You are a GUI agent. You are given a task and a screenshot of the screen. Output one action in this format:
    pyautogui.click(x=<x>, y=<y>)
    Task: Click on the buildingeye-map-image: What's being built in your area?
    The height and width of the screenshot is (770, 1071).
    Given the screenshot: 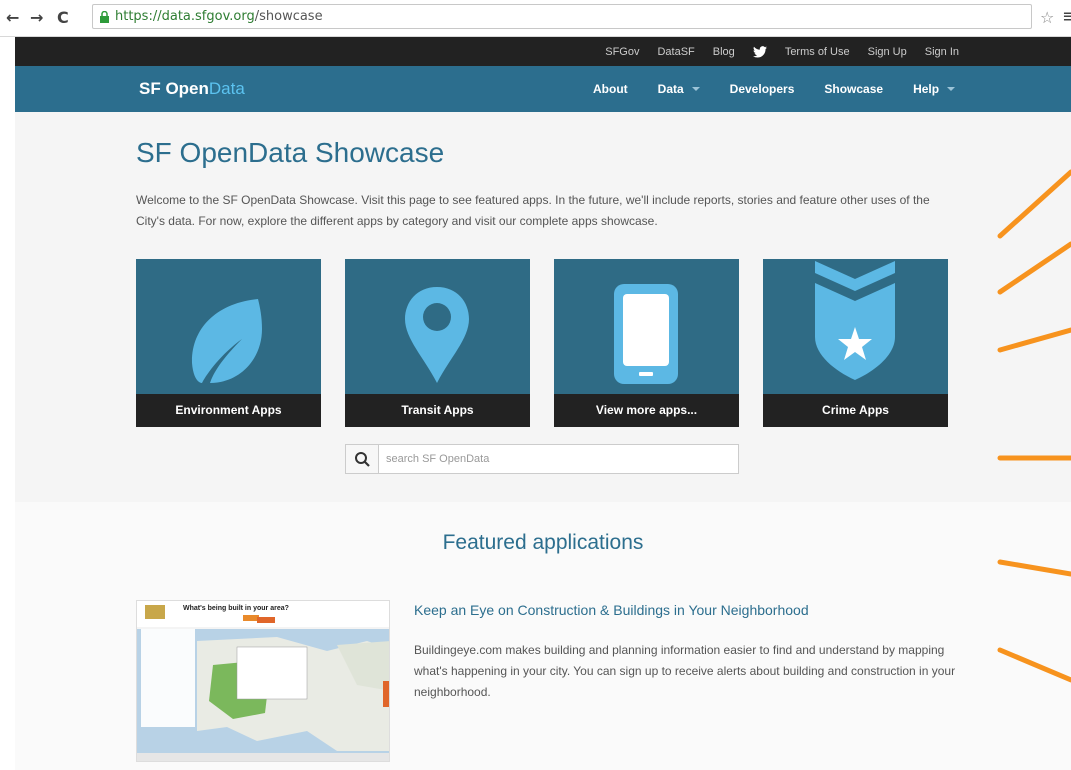 What is the action you would take?
    pyautogui.click(x=263, y=681)
    